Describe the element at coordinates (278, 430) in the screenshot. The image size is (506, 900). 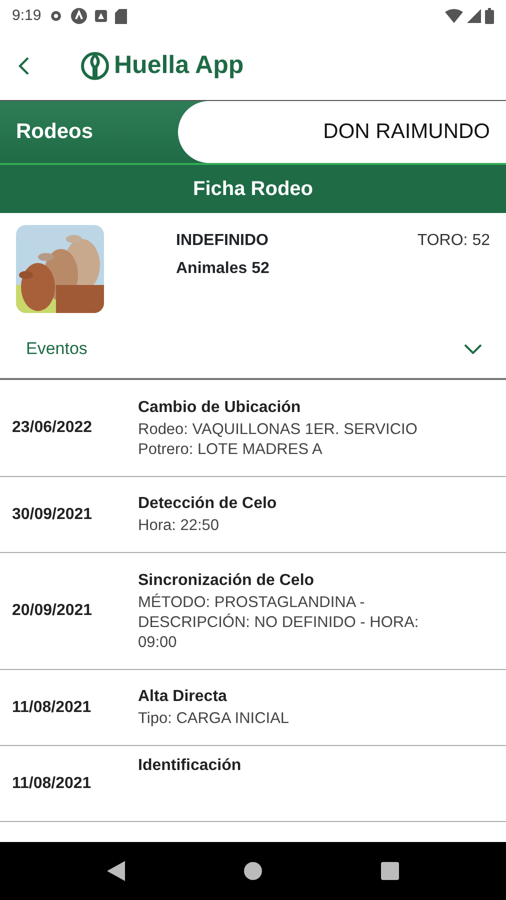
I see `event-detail: Rodeo: VAQUILLONAS 1ER. SERVICIO` at that location.